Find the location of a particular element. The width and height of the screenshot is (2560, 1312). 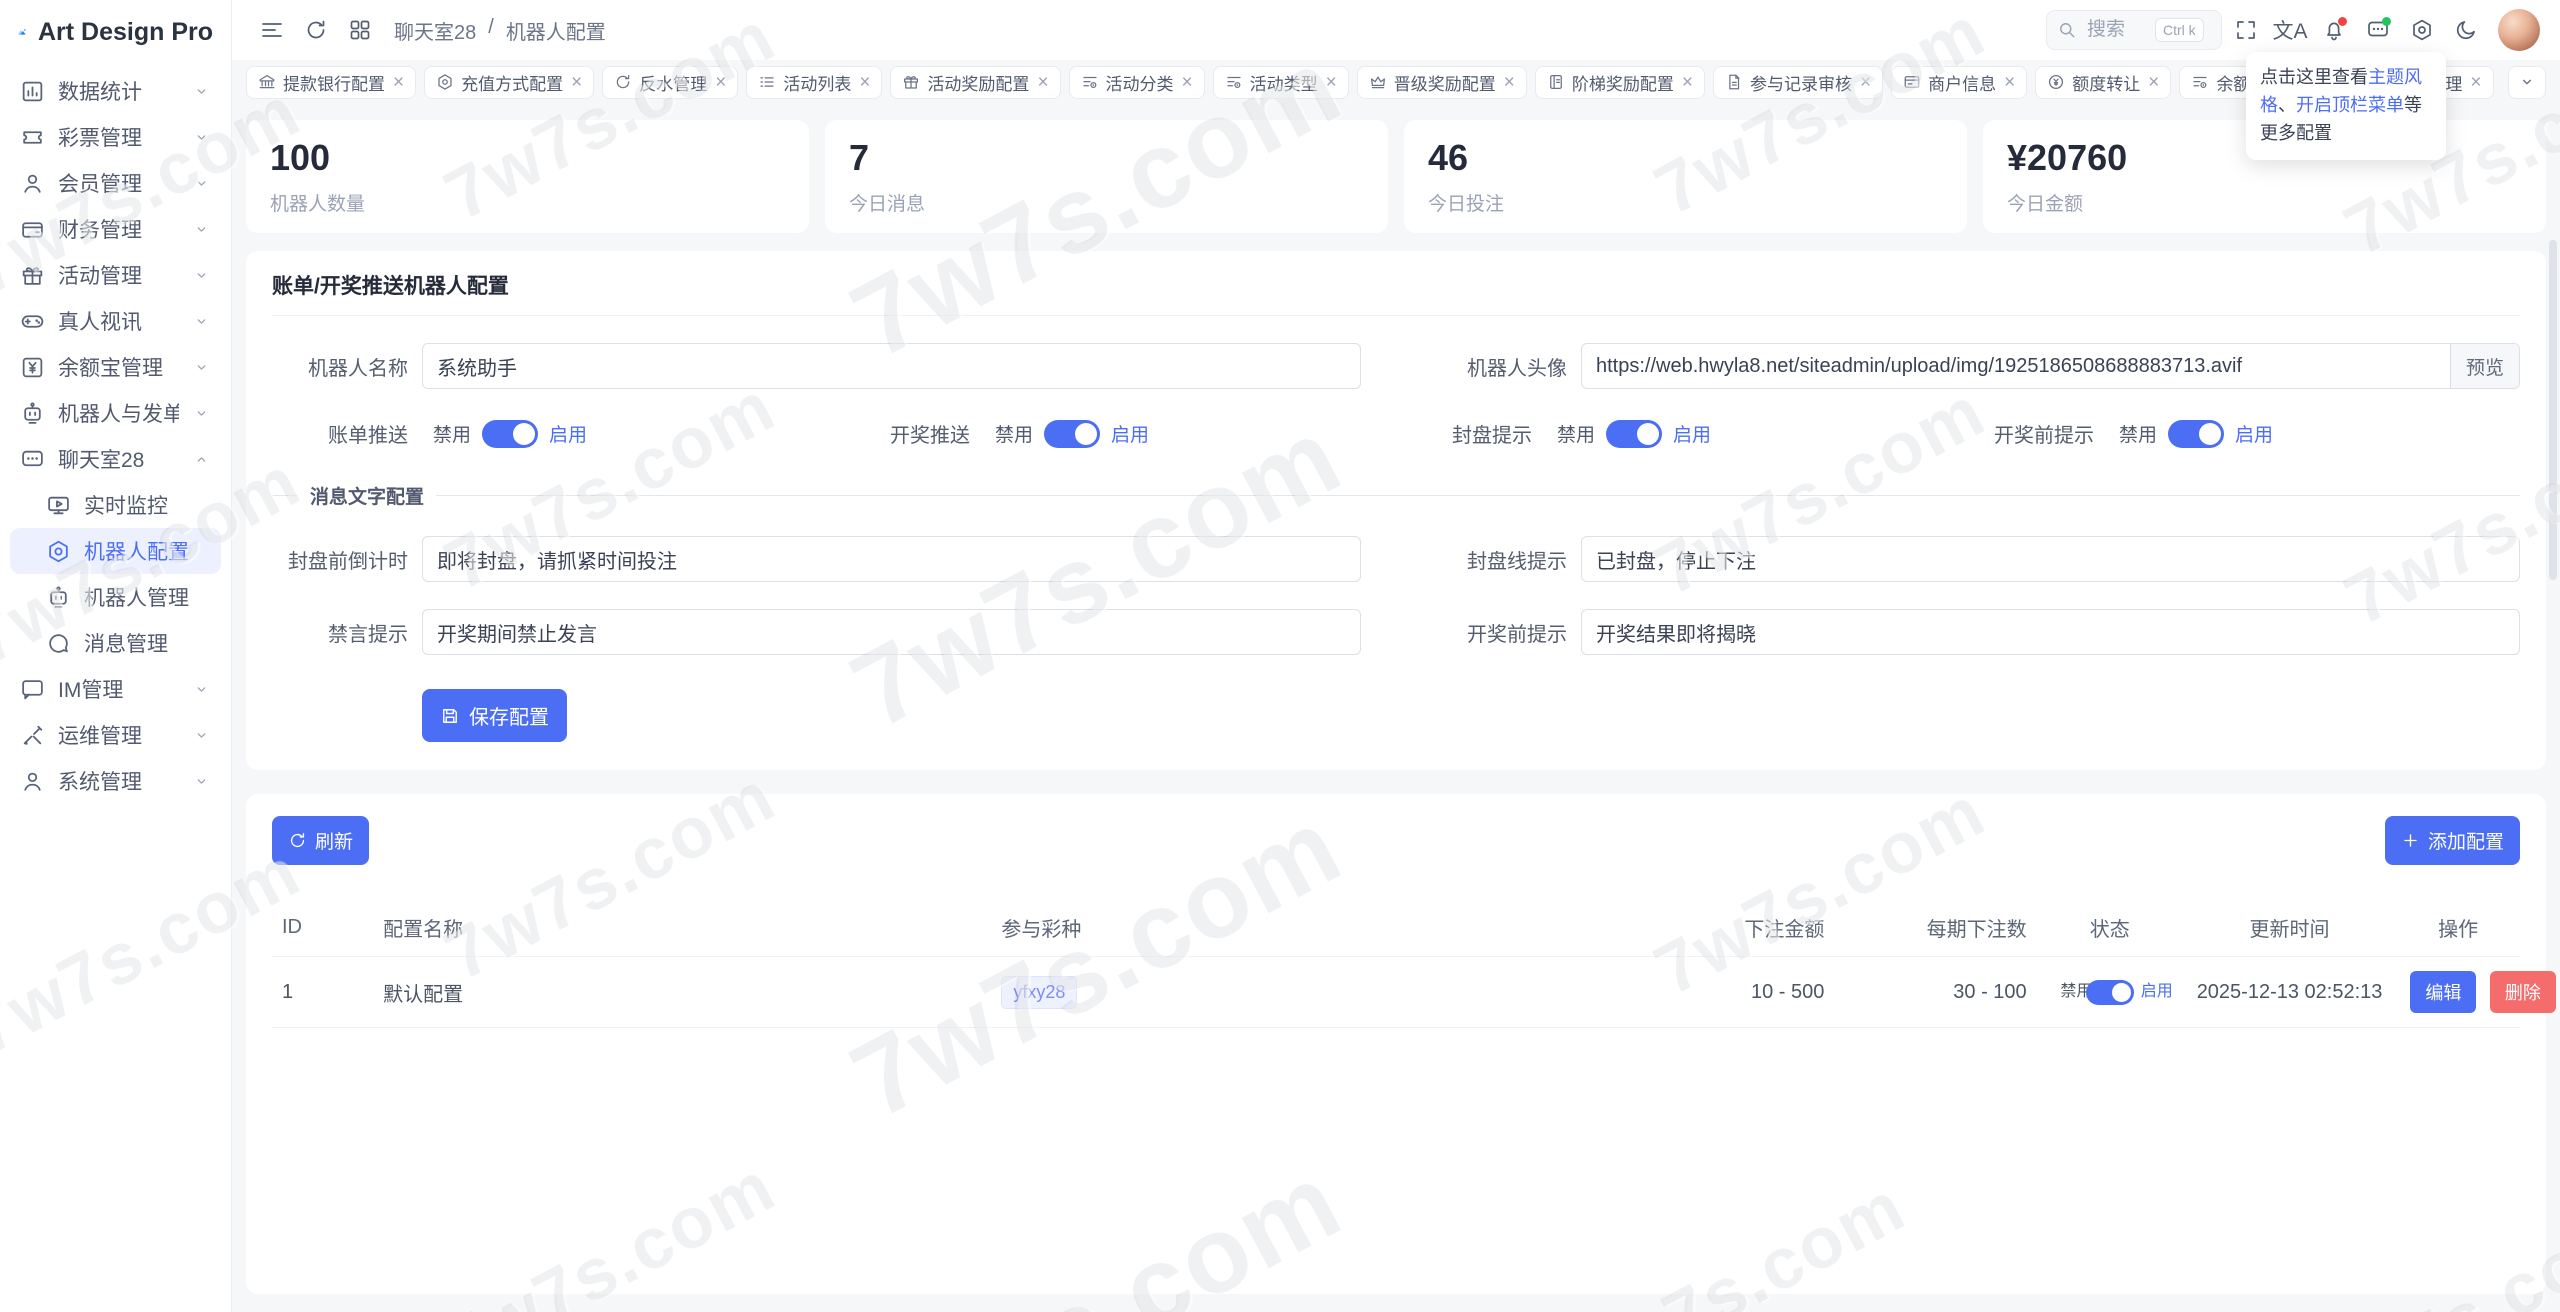

sidebar-item-im-management: IM管理 is located at coordinates (115, 689).